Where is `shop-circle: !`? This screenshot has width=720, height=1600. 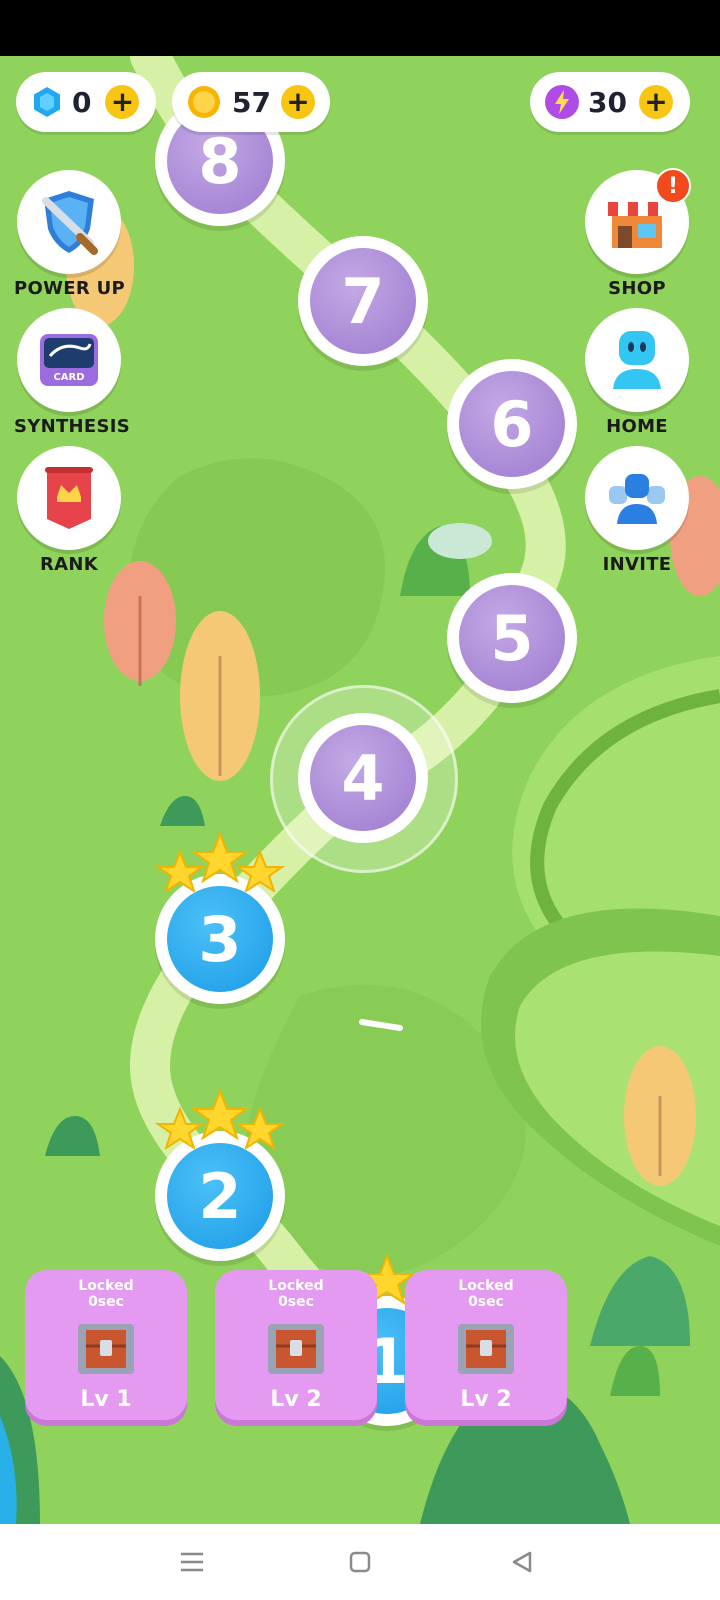
shop-circle: ! is located at coordinates (638, 221).